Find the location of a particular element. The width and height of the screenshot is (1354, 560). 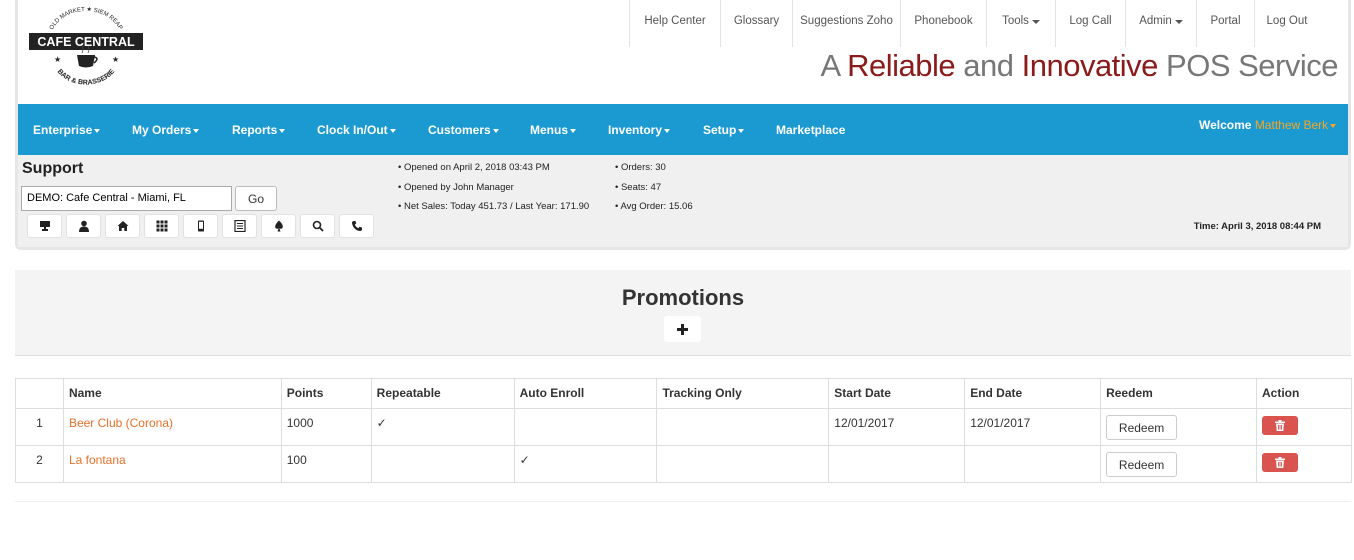

repeatable-cell: ✓ is located at coordinates (442, 427).